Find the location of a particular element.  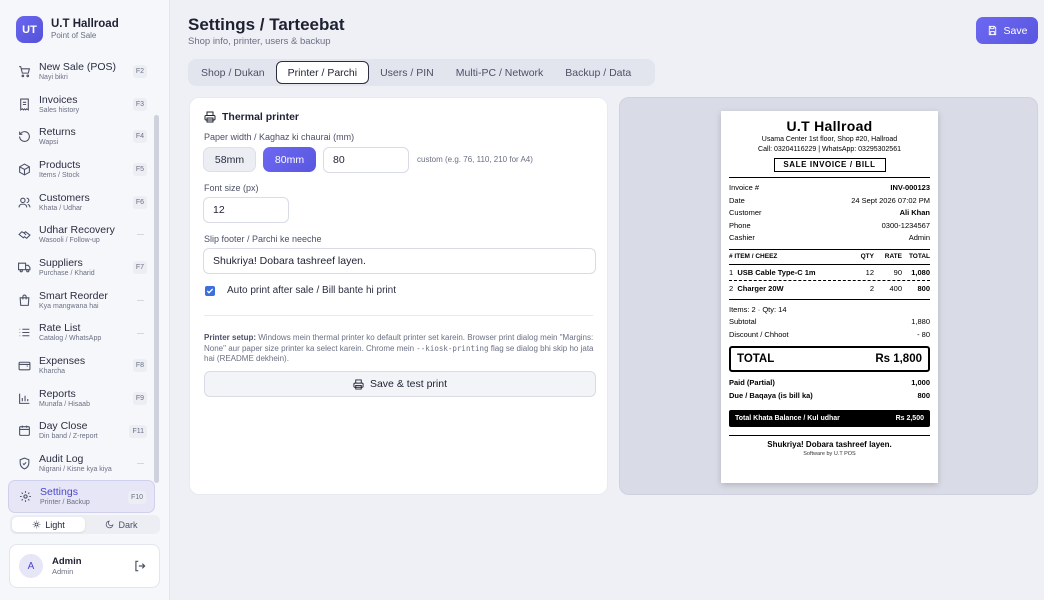

tab-printer: Printer / Parchi is located at coordinates (322, 72).